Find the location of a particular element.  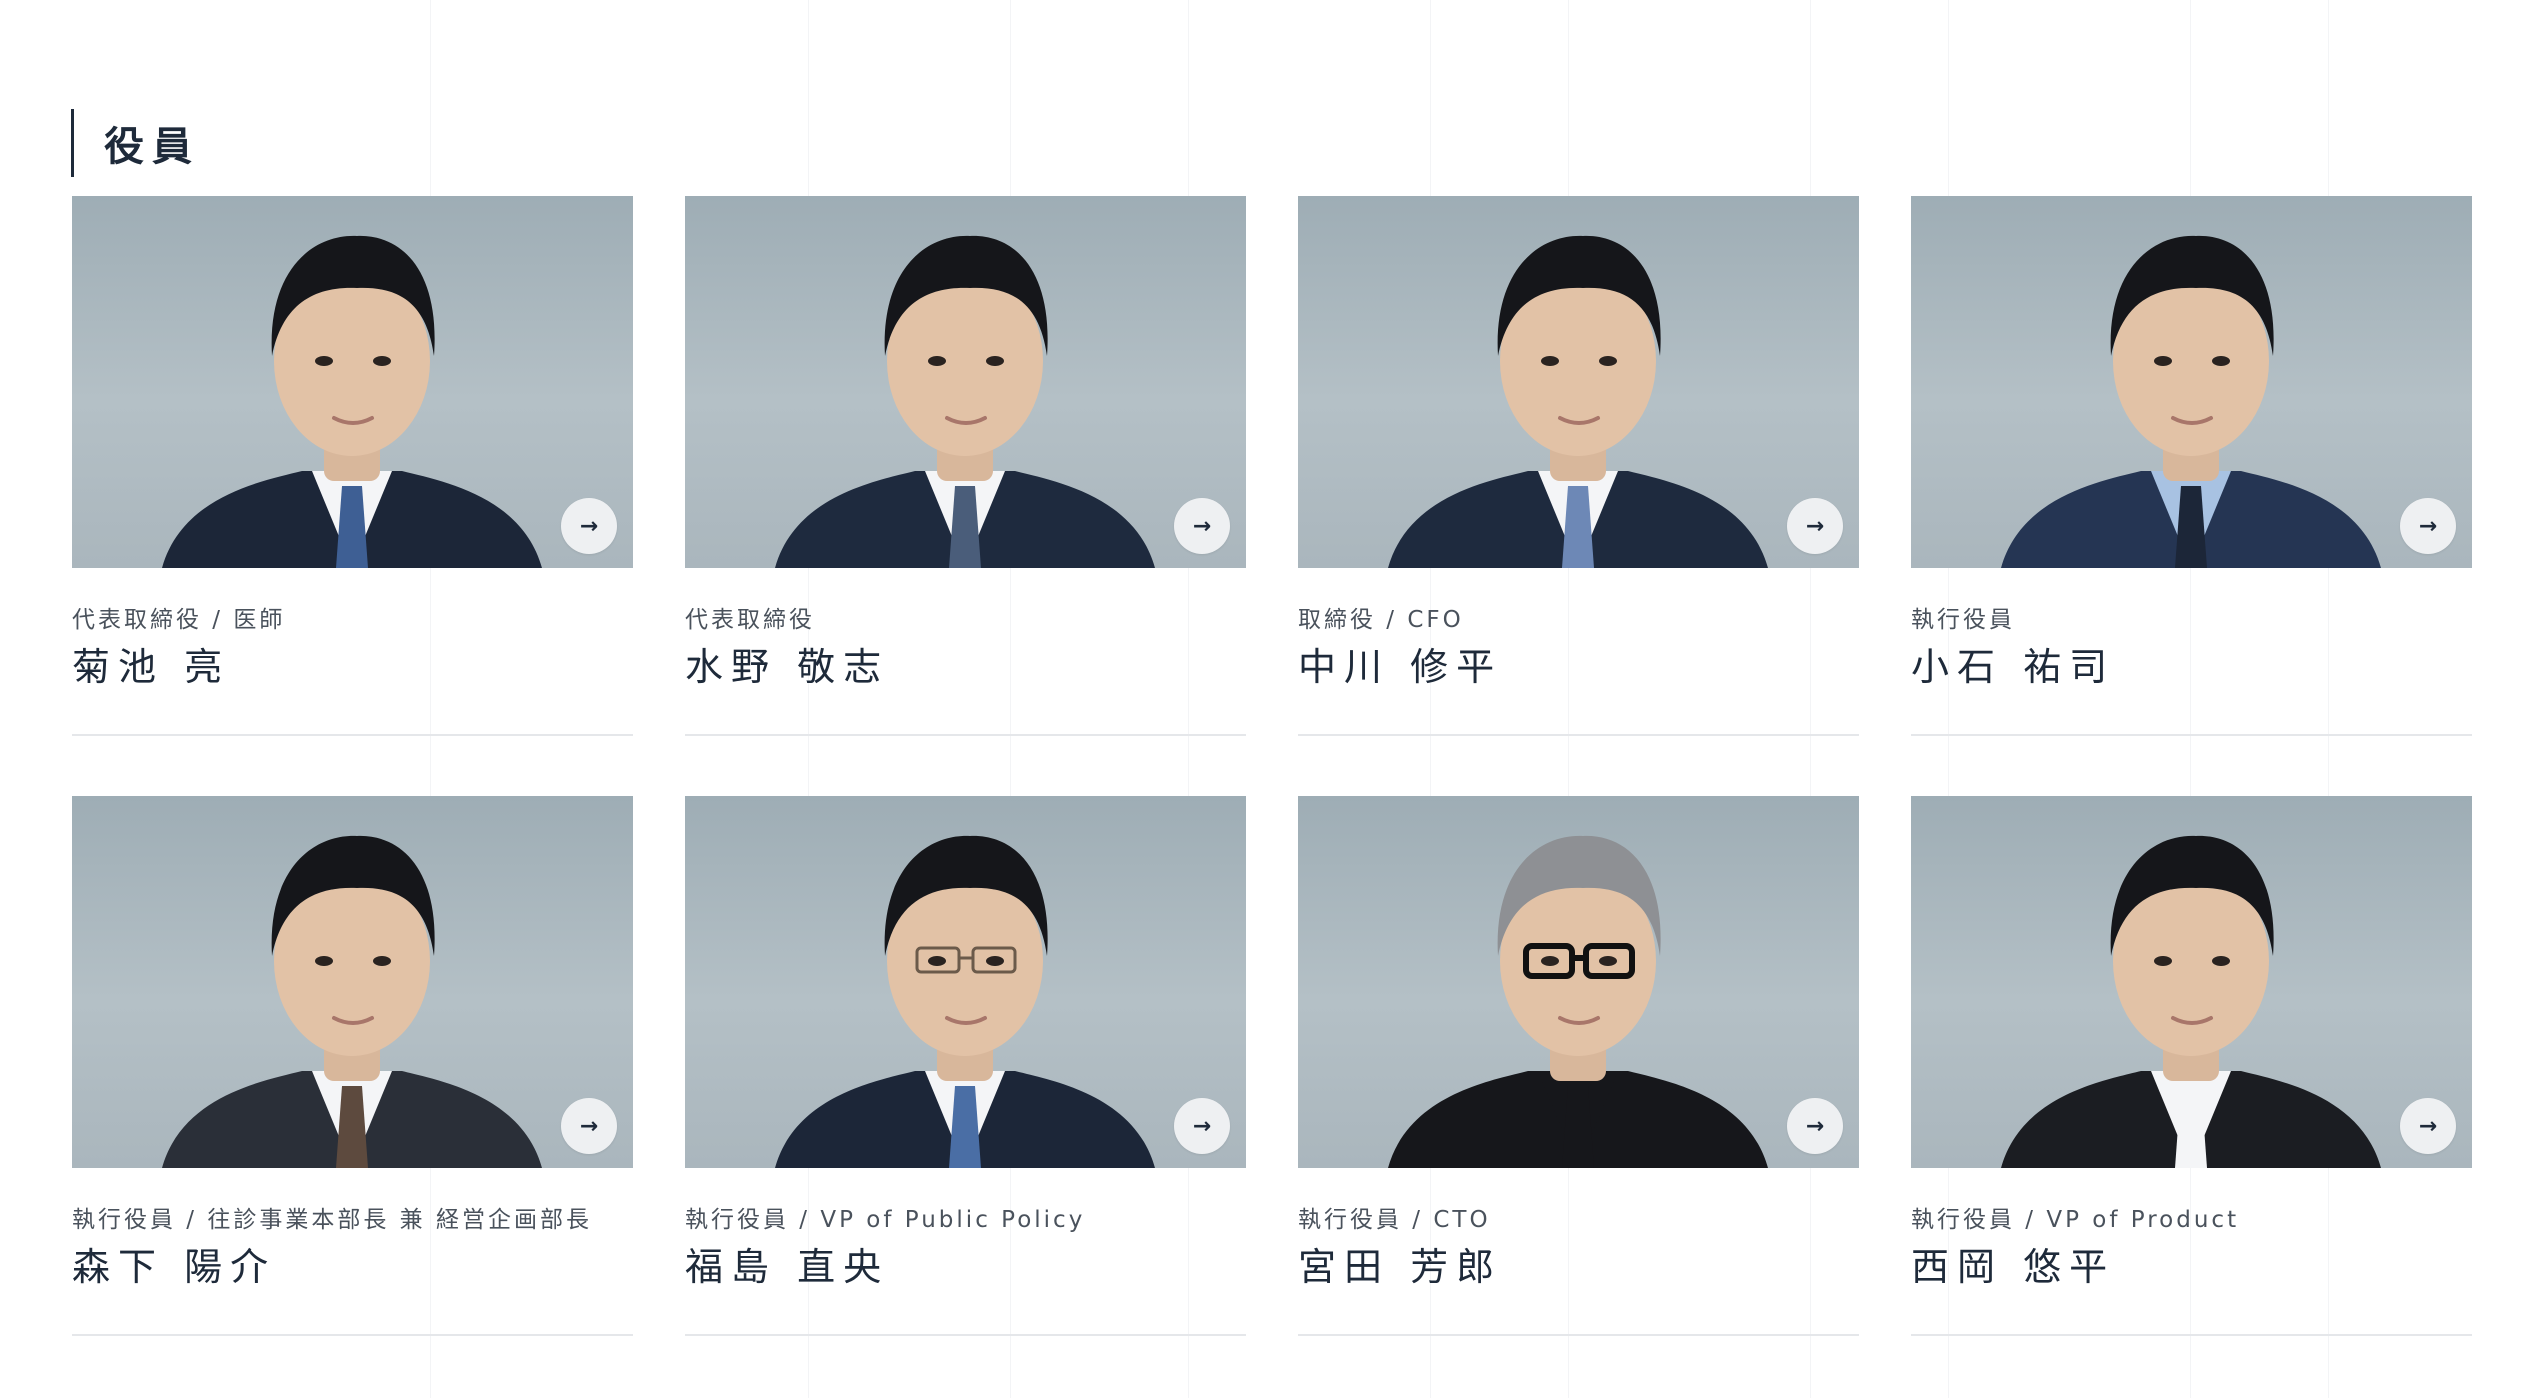

executive-card: → 代表取締役水野 敬志 is located at coordinates (965, 466).